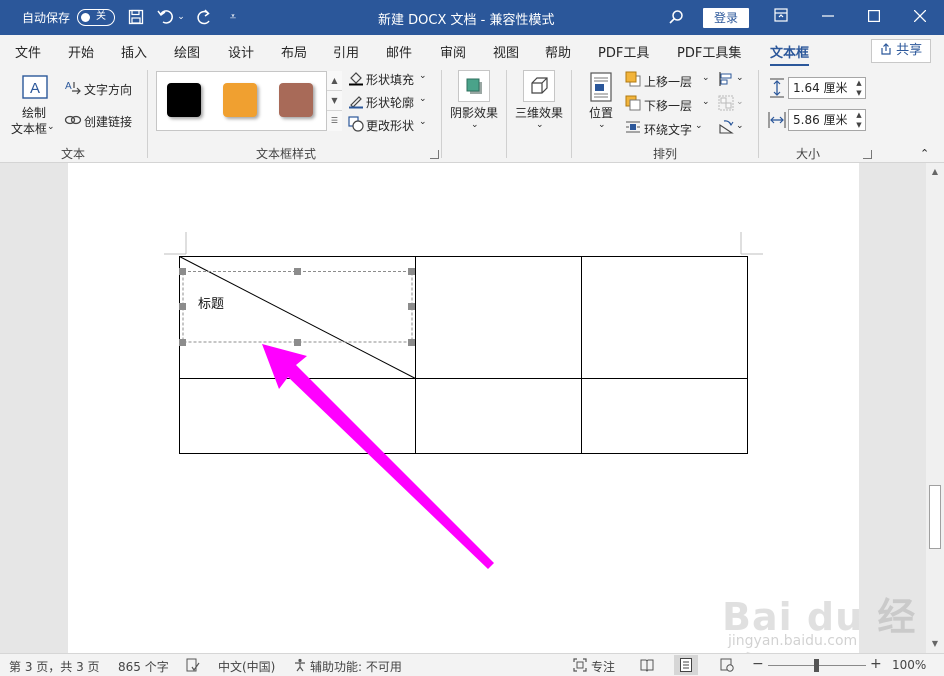 The height and width of the screenshot is (676, 944). Describe the element at coordinates (859, 88) in the screenshot. I see `height-spinner: ▲ ▼` at that location.